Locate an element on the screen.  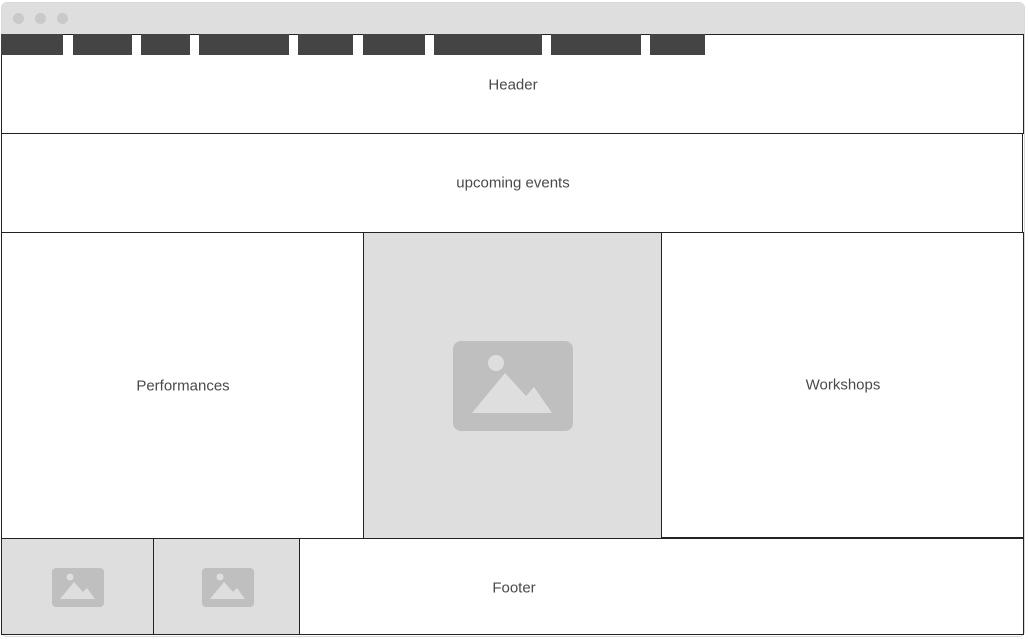
close-dot is located at coordinates (18, 18).